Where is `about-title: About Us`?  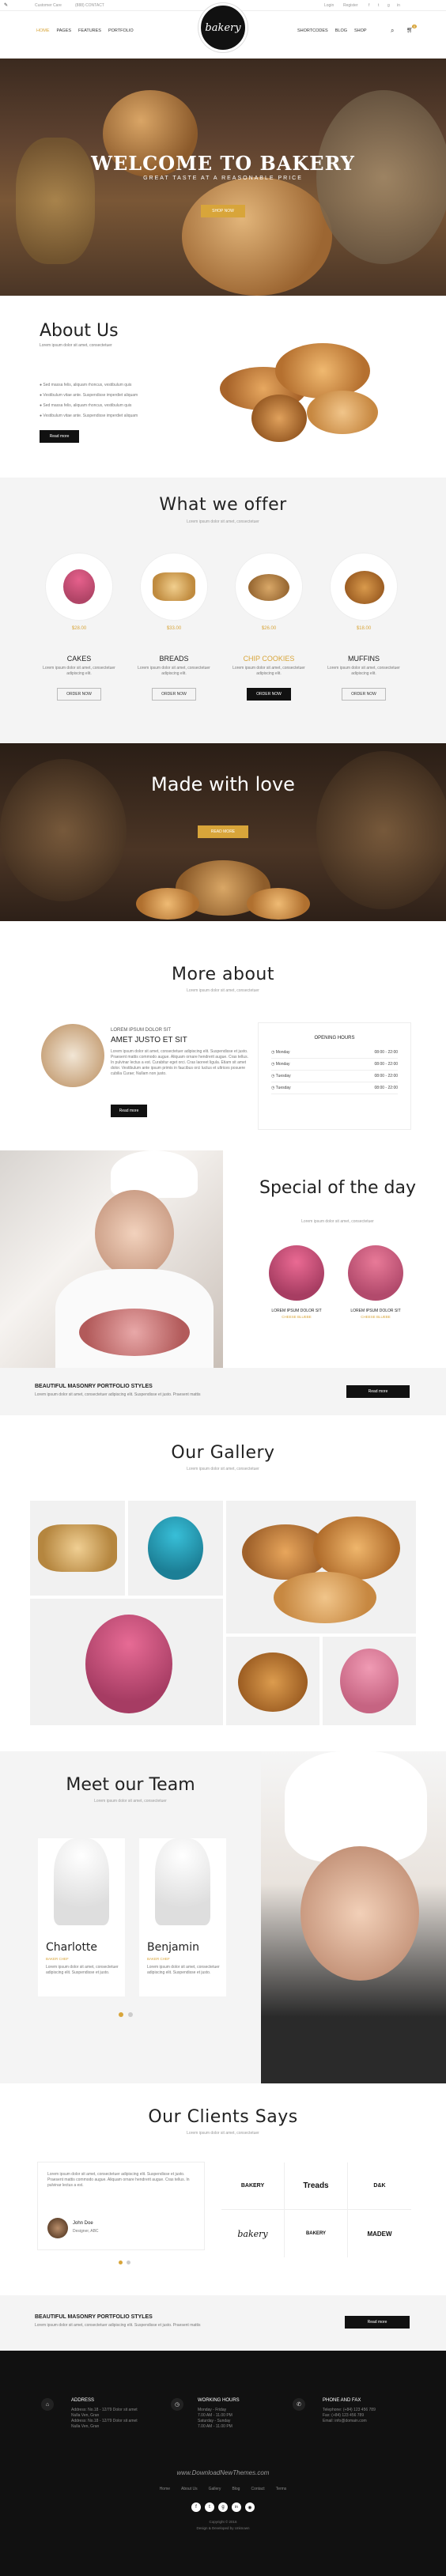
about-title: About Us is located at coordinates (79, 331).